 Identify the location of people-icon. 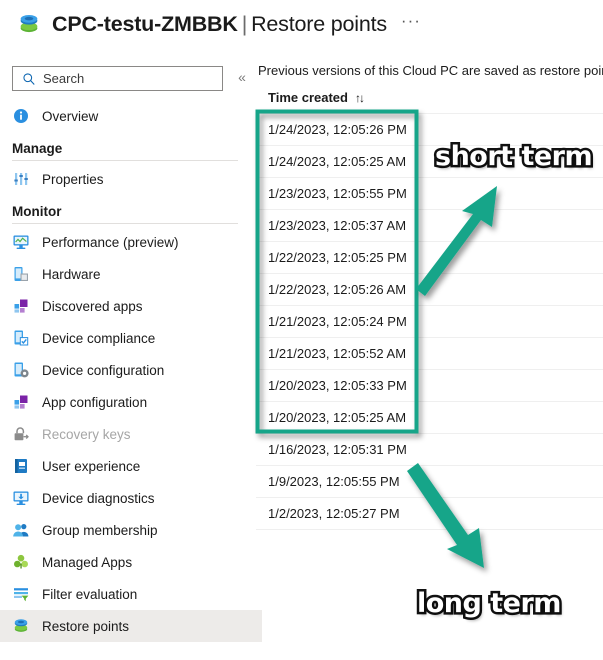
(21, 530).